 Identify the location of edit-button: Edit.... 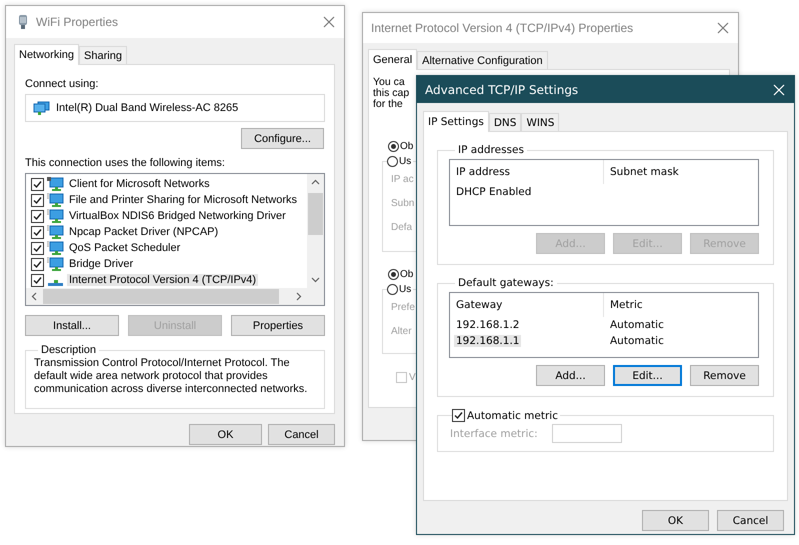
(647, 375).